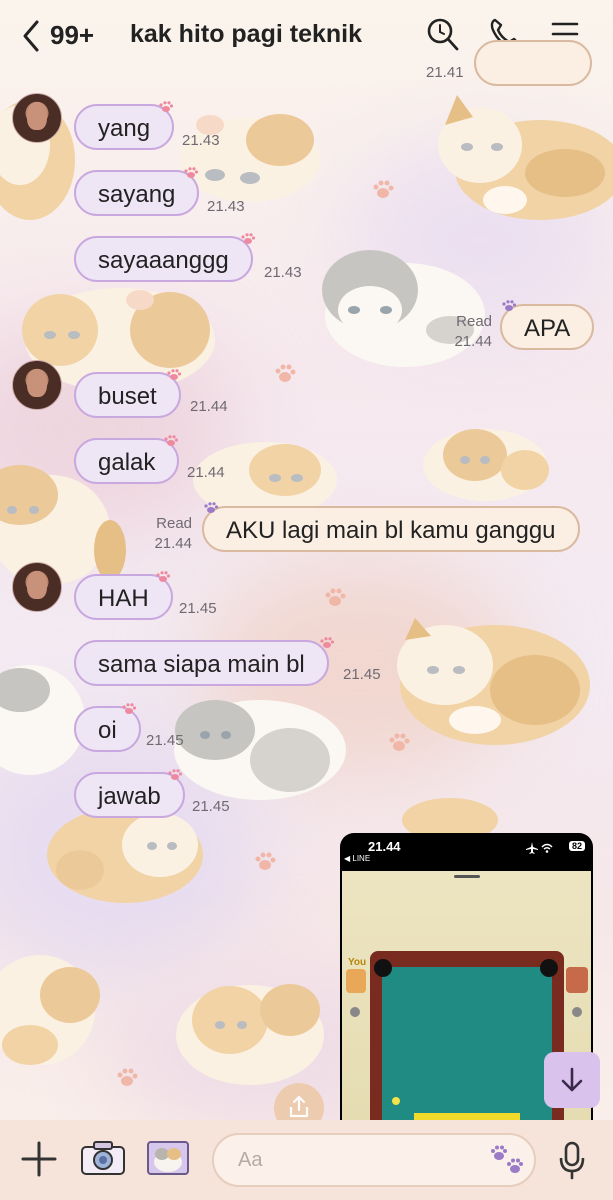 The width and height of the screenshot is (613, 1200). Describe the element at coordinates (533, 63) in the screenshot. I see `message-bubble-partial` at that location.